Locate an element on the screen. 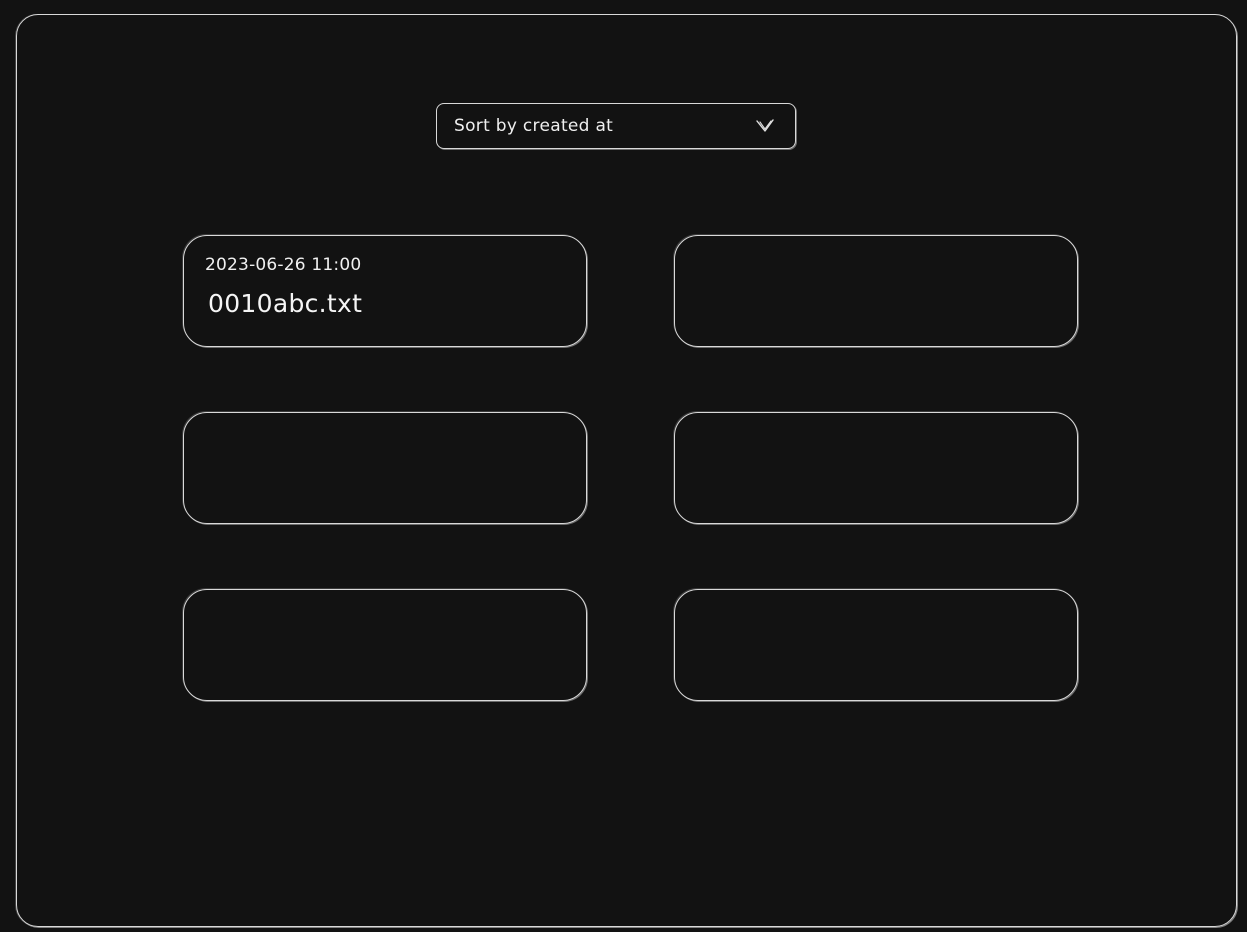 The height and width of the screenshot is (932, 1247). file-card: 2023-06-26 11:00 0010abc.txt is located at coordinates (385, 291).